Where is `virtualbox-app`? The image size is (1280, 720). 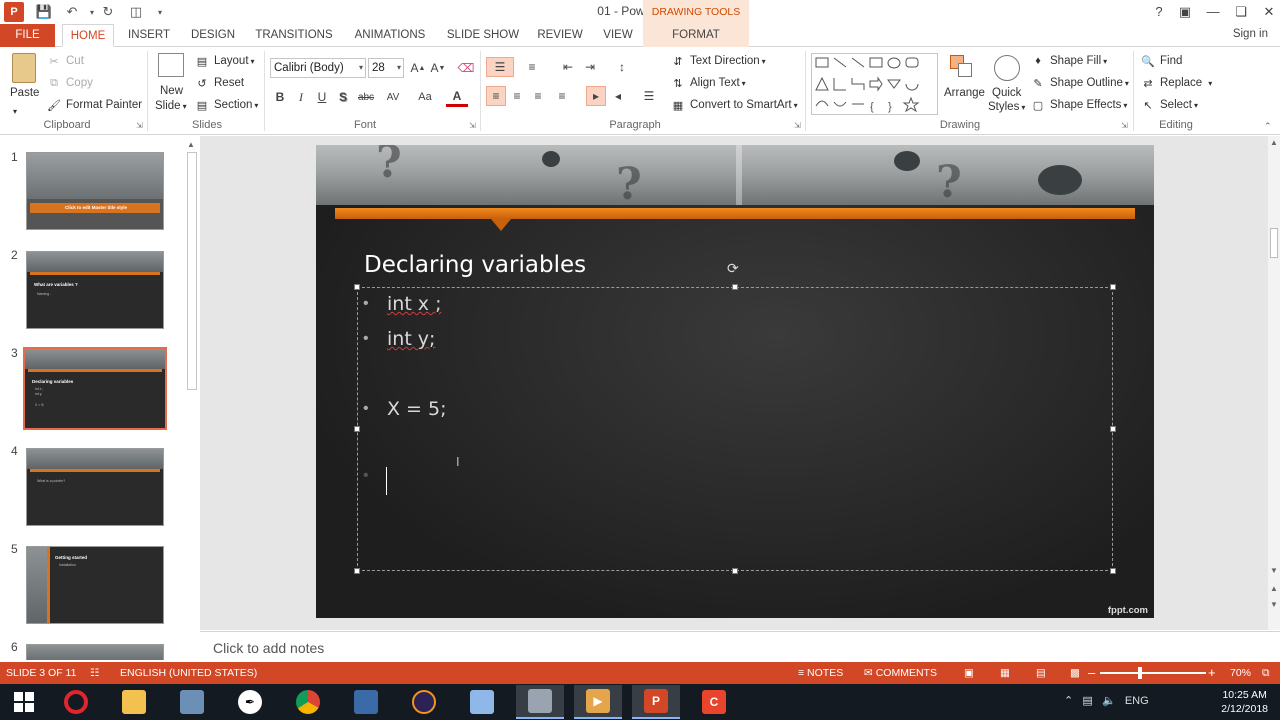
virtualbox-app is located at coordinates (366, 702).